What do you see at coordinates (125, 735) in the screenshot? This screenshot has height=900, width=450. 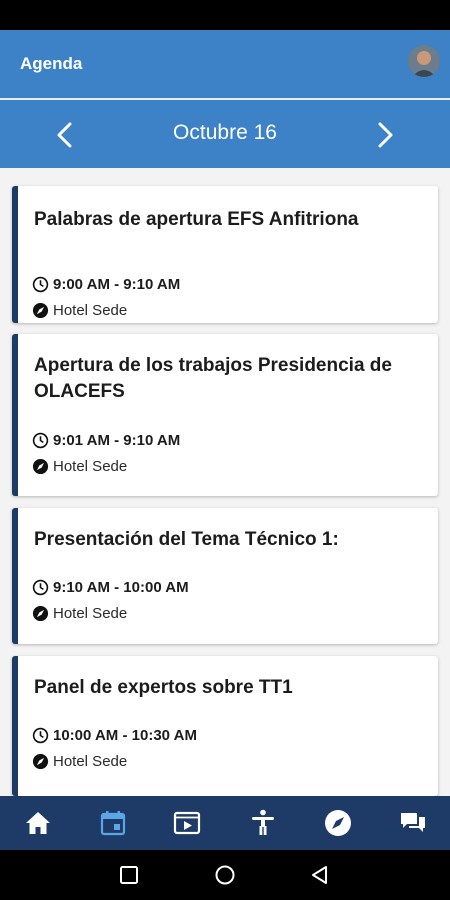 I see `session-time-text: 10:00 AM - 10:30 AM` at bounding box center [125, 735].